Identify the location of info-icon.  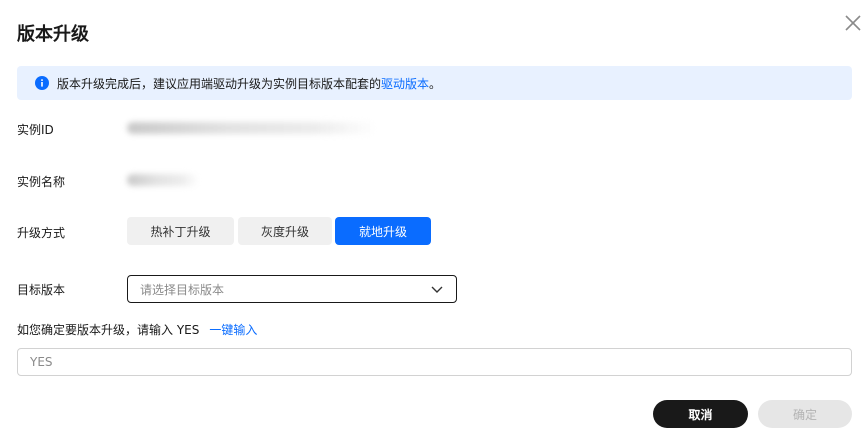
(42, 83).